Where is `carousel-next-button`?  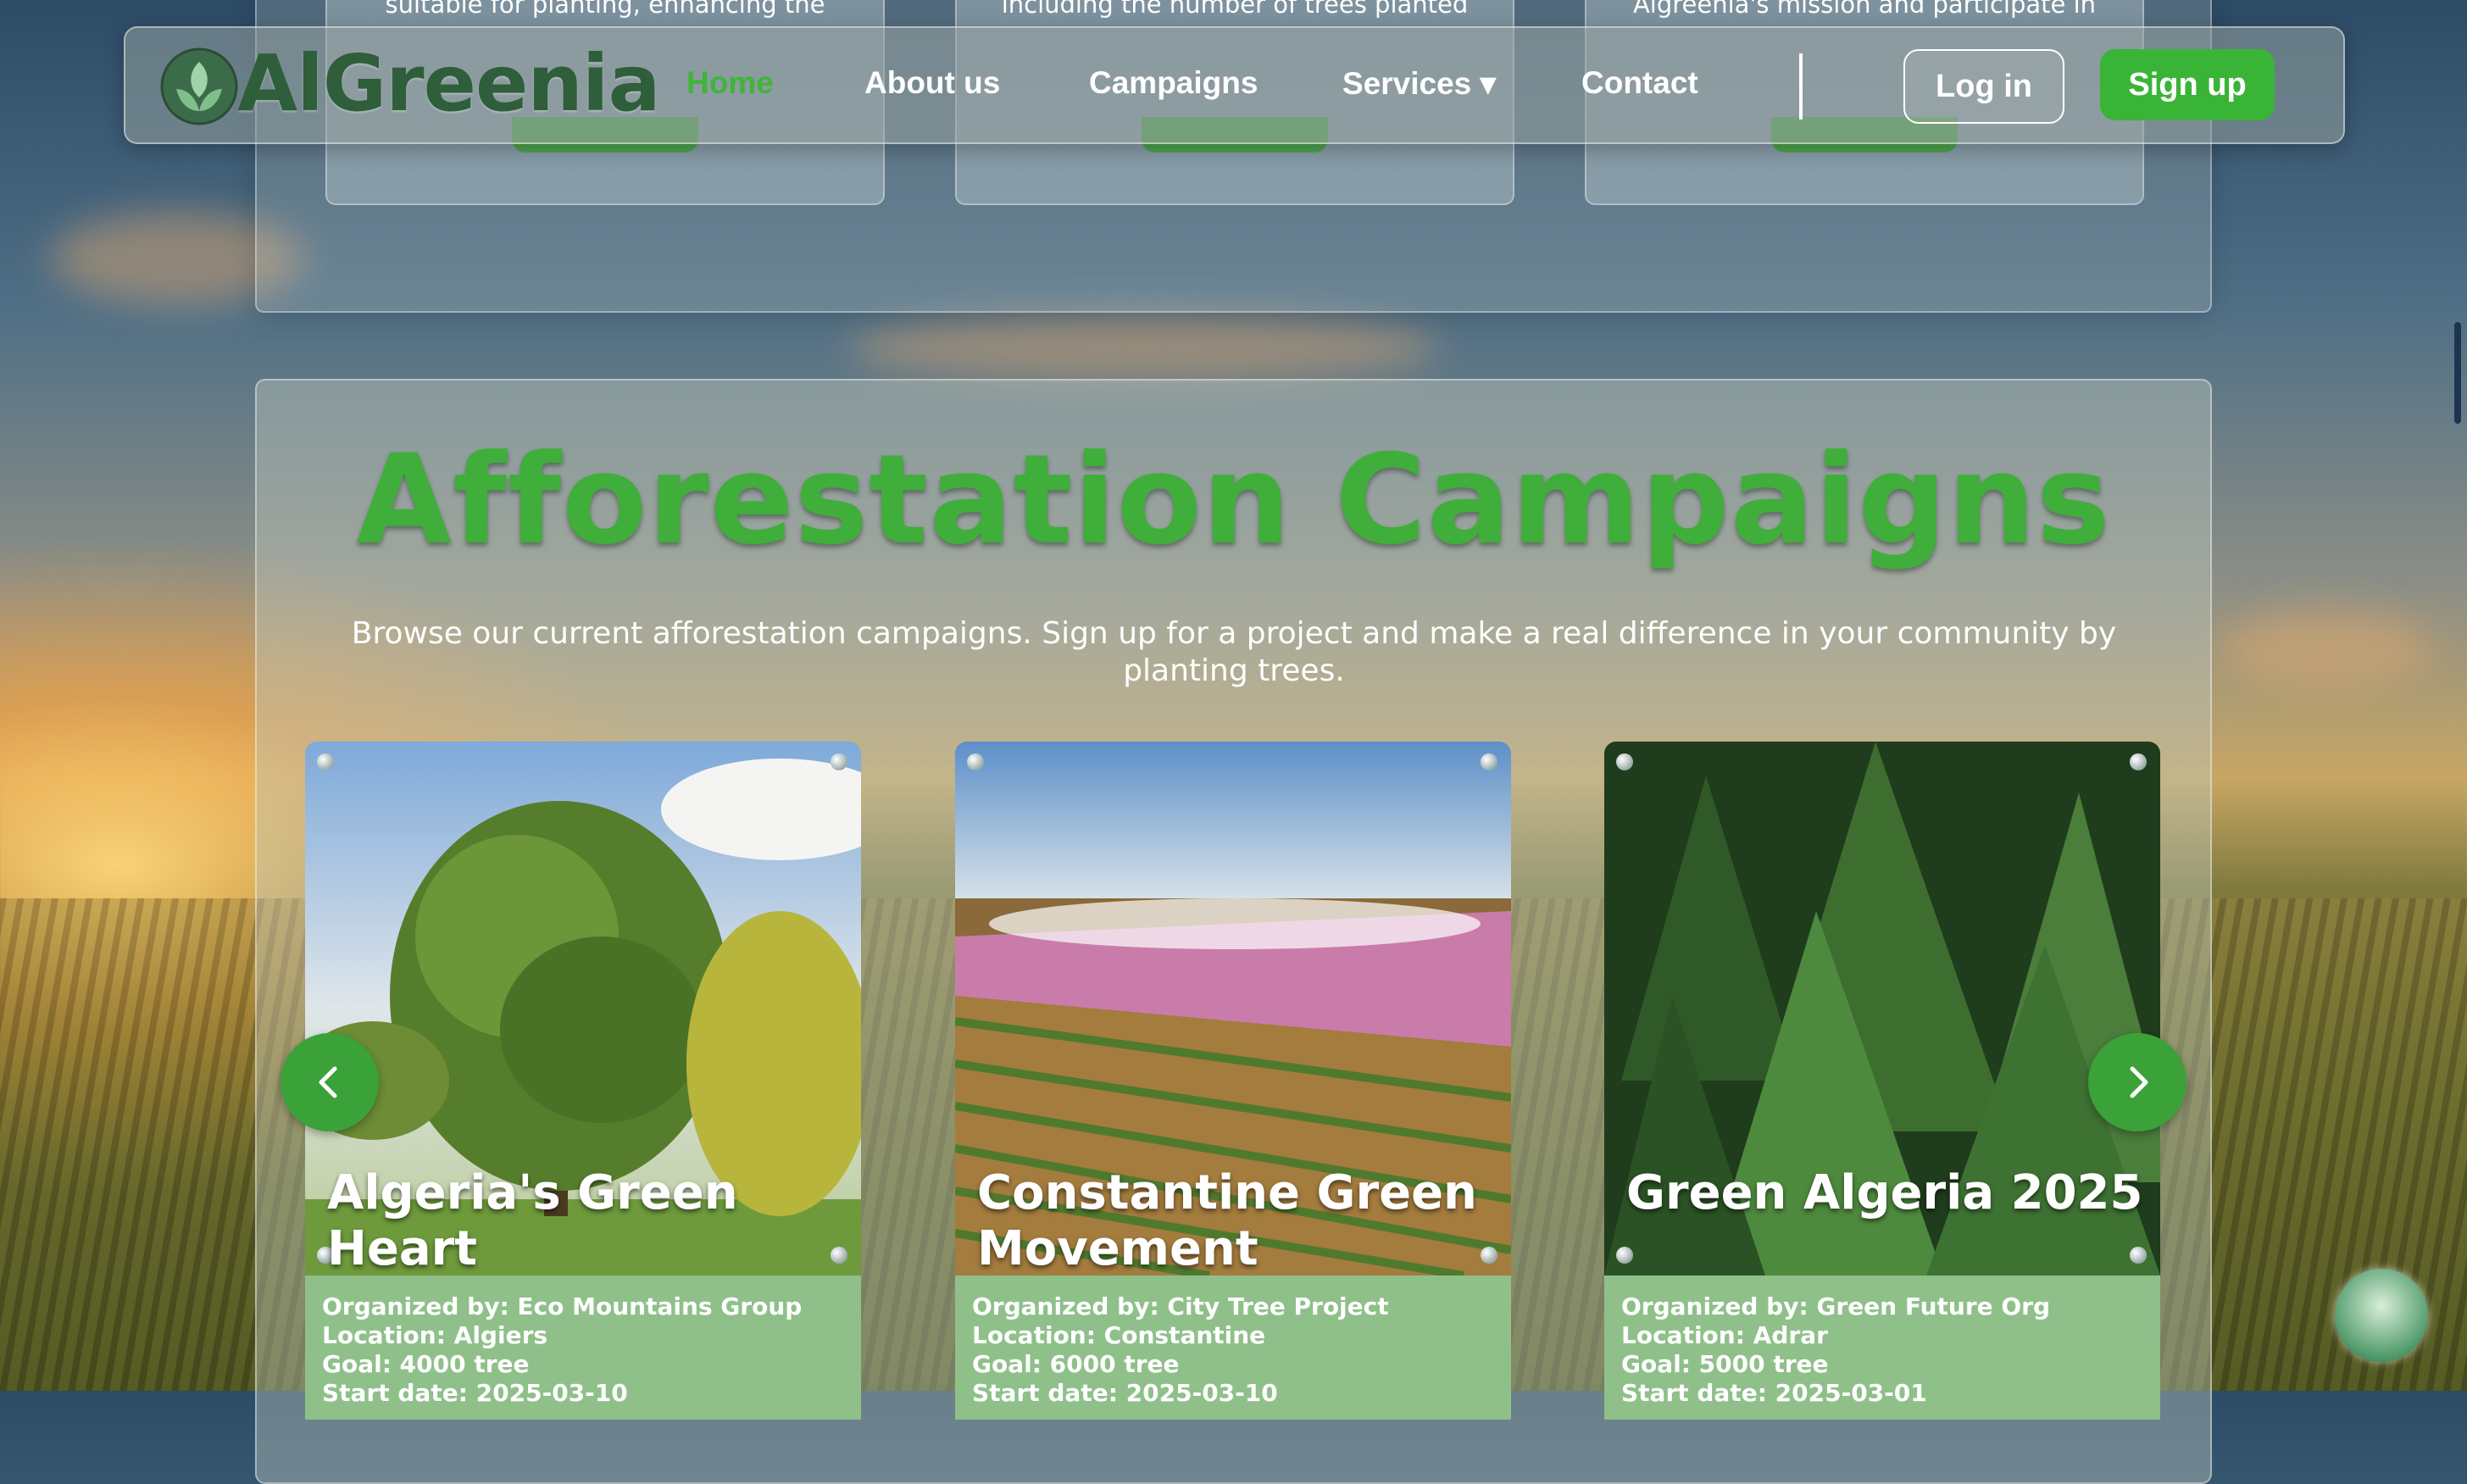 carousel-next-button is located at coordinates (2137, 1082).